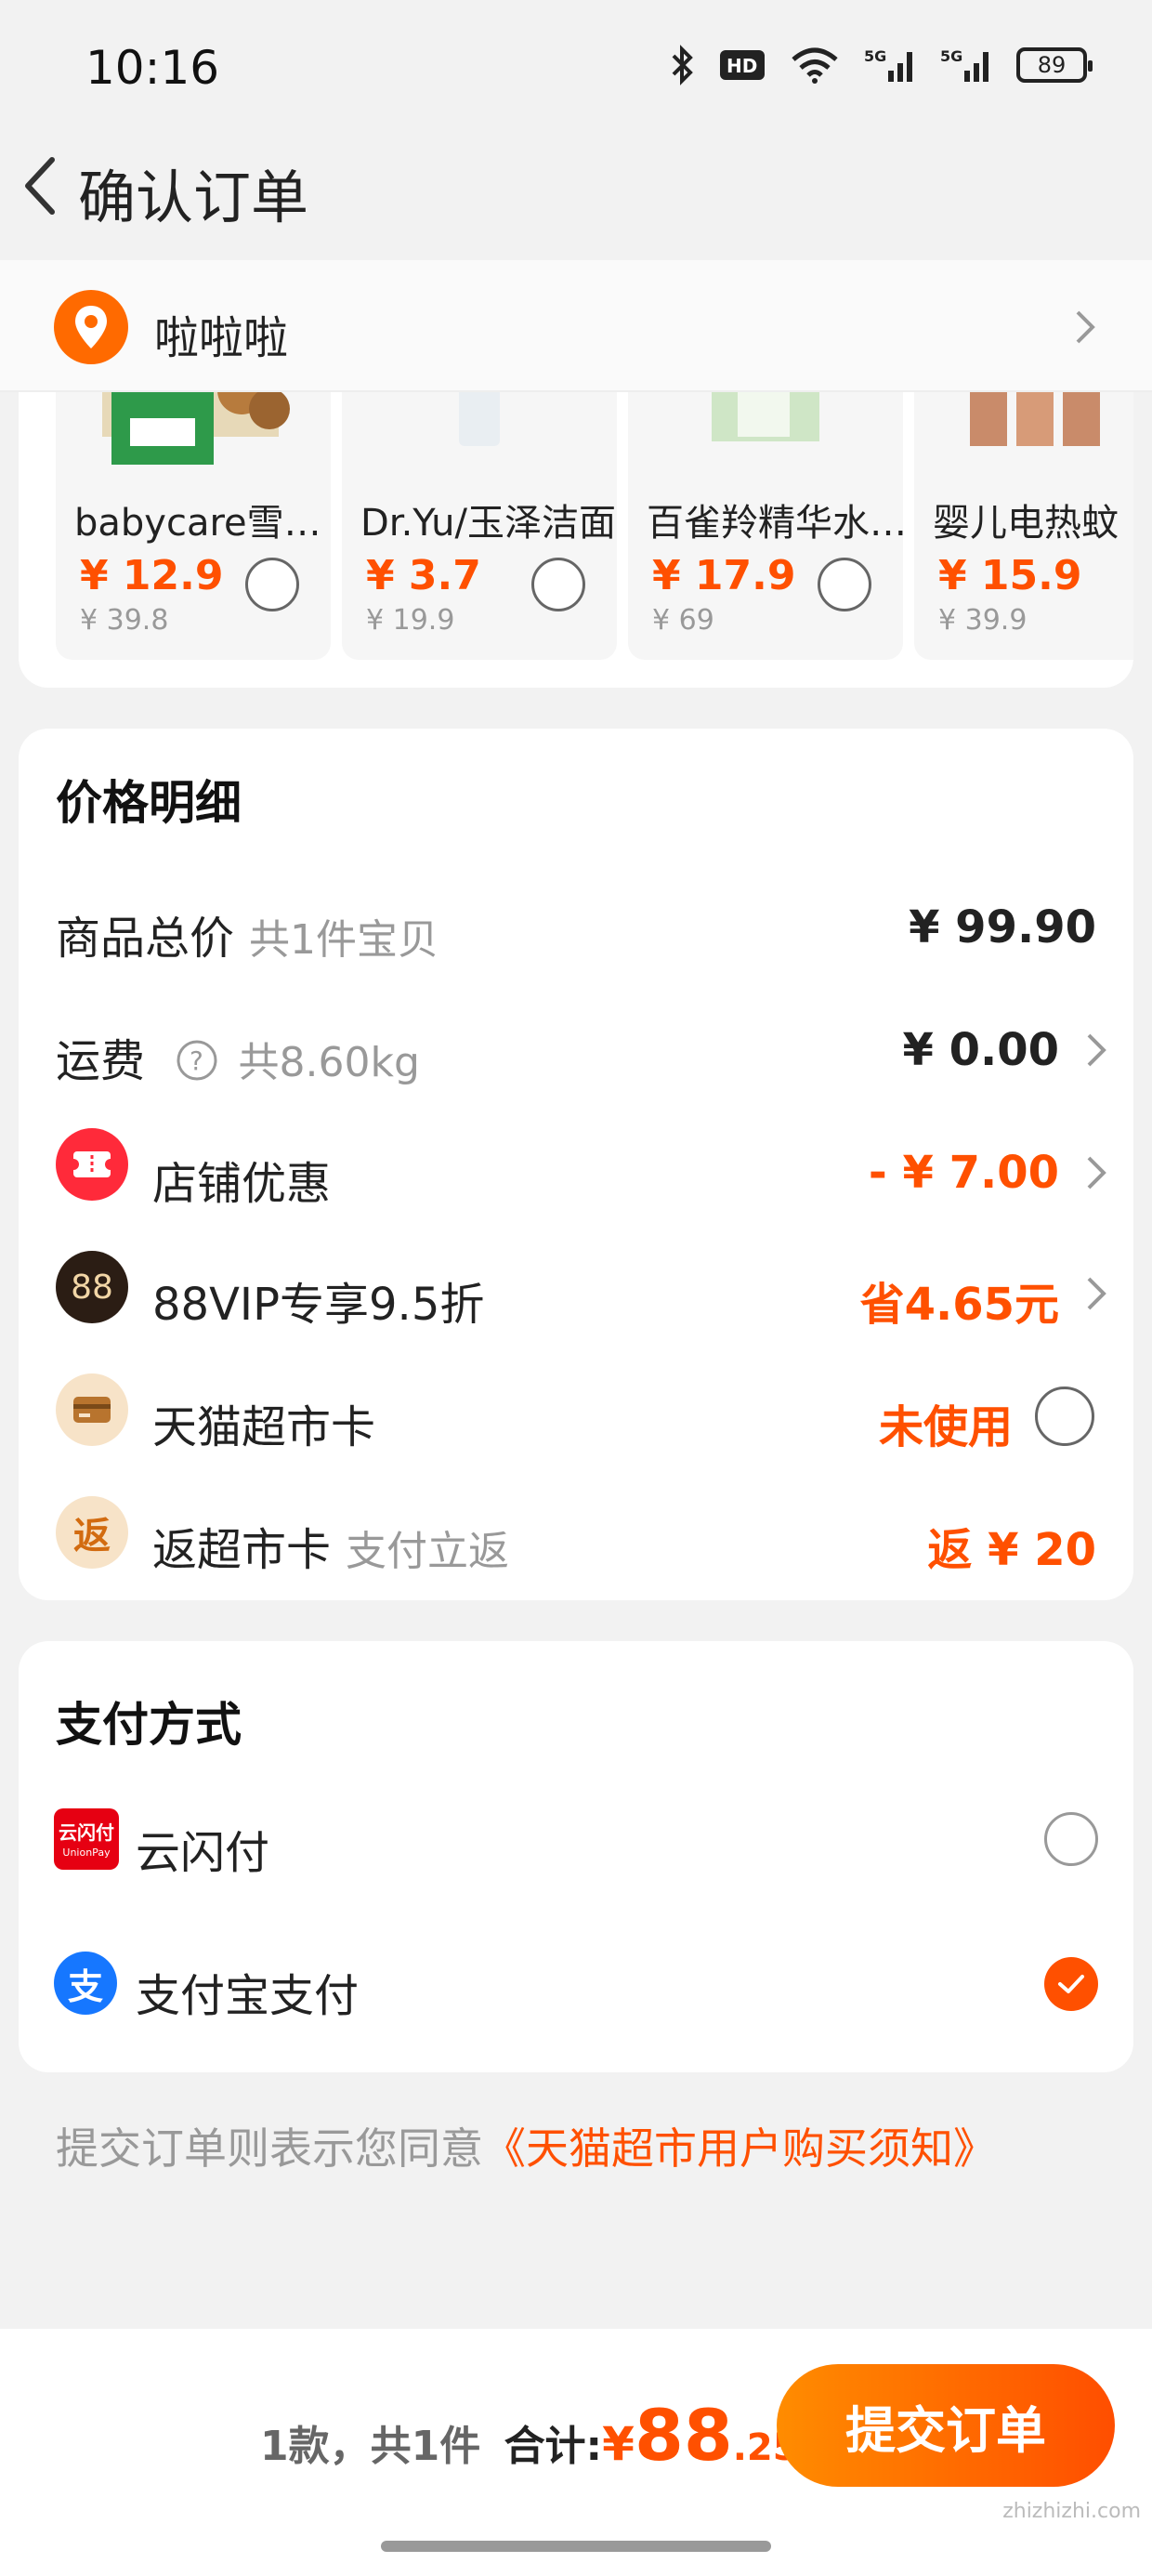 This screenshot has width=1152, height=2576. What do you see at coordinates (428, 1551) in the screenshot?
I see `rebate-sub: 支付立返` at bounding box center [428, 1551].